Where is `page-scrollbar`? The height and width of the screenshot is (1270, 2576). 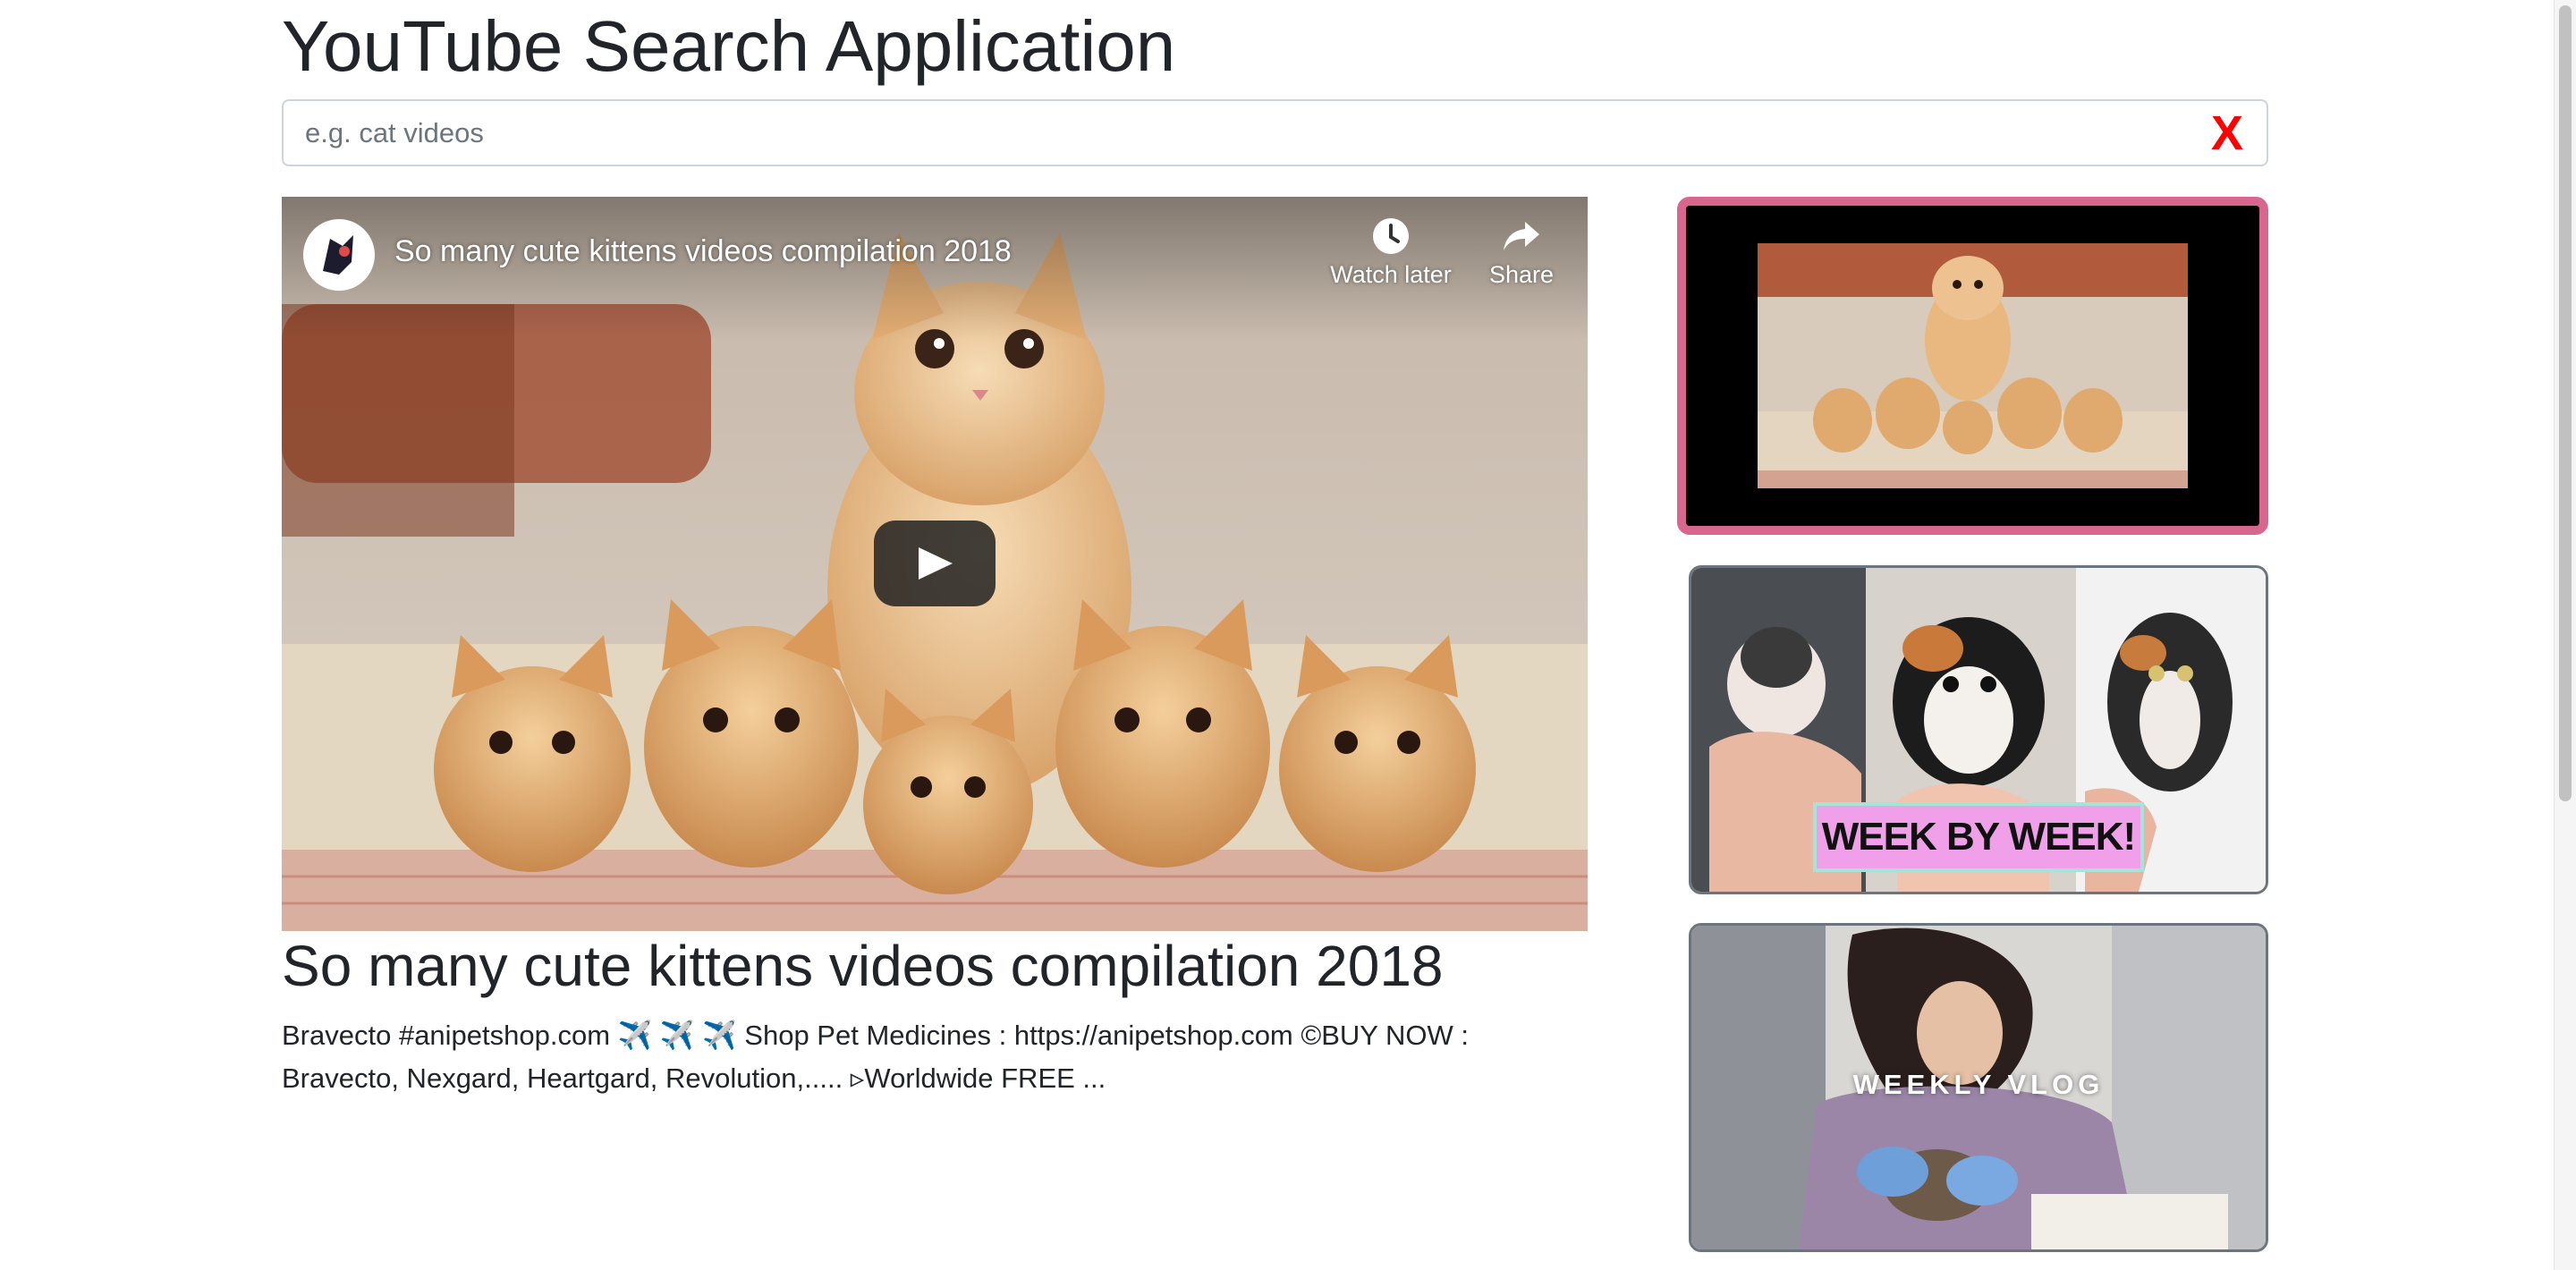 page-scrollbar is located at coordinates (2565, 635).